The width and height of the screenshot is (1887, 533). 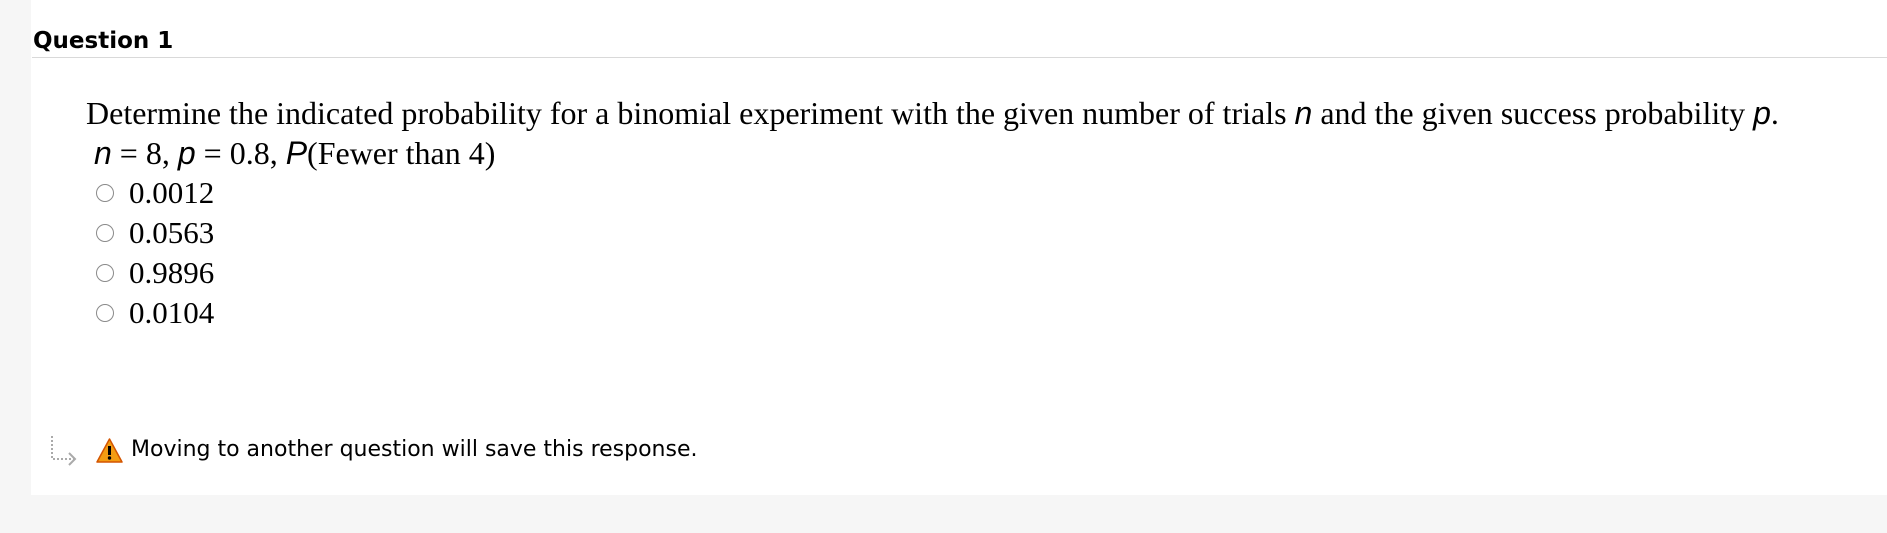 I want to click on given-n-variable: n, so click(x=103, y=153).